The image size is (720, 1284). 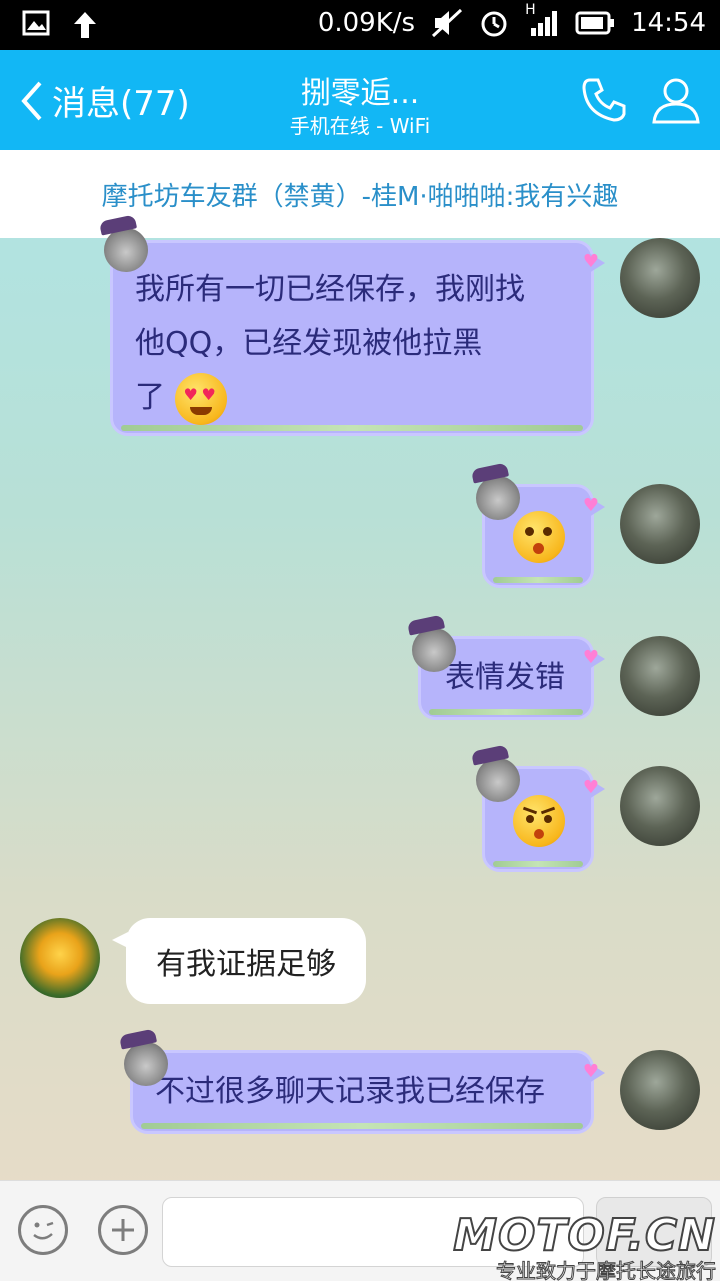 I want to click on signal-icon: H, so click(x=542, y=20).